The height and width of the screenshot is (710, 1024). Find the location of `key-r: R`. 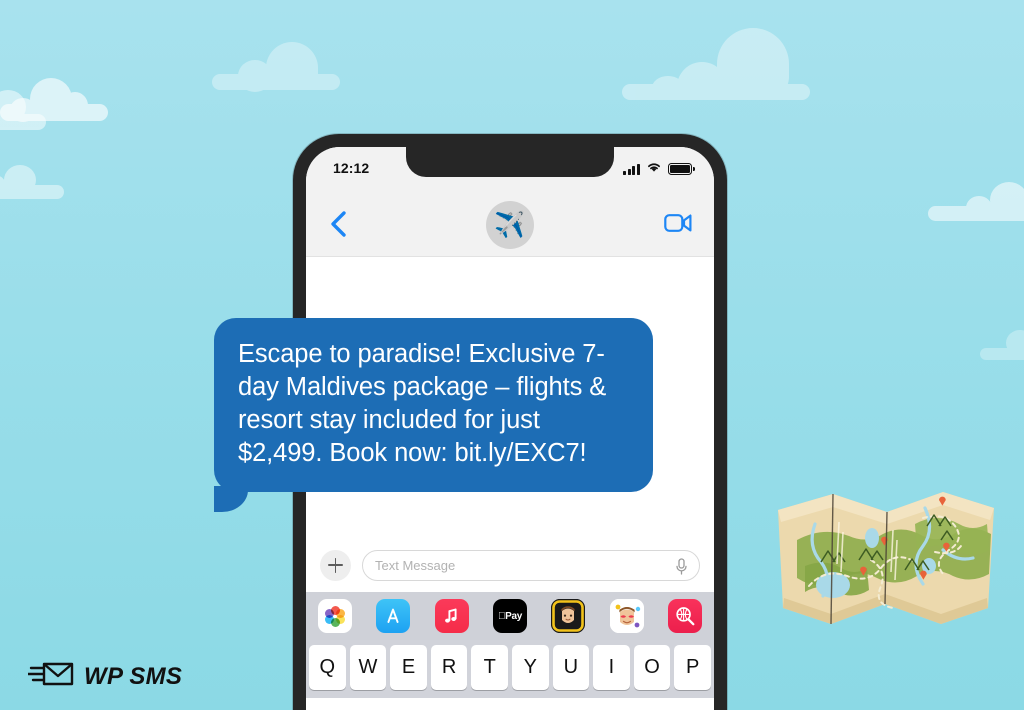

key-r: R is located at coordinates (449, 667).